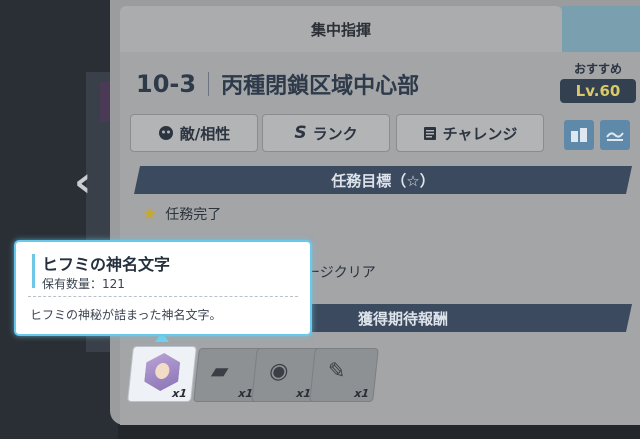 This screenshot has width=640, height=439. I want to click on panel-header-title: 集中指揮, so click(340, 29).